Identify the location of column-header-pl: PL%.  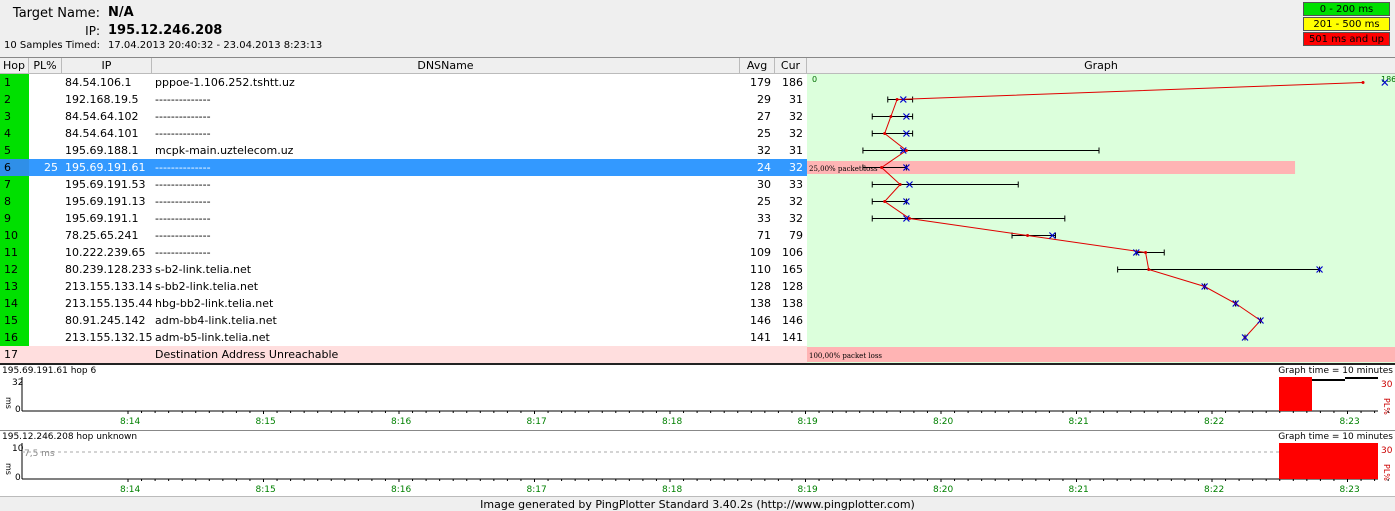
(45, 66).